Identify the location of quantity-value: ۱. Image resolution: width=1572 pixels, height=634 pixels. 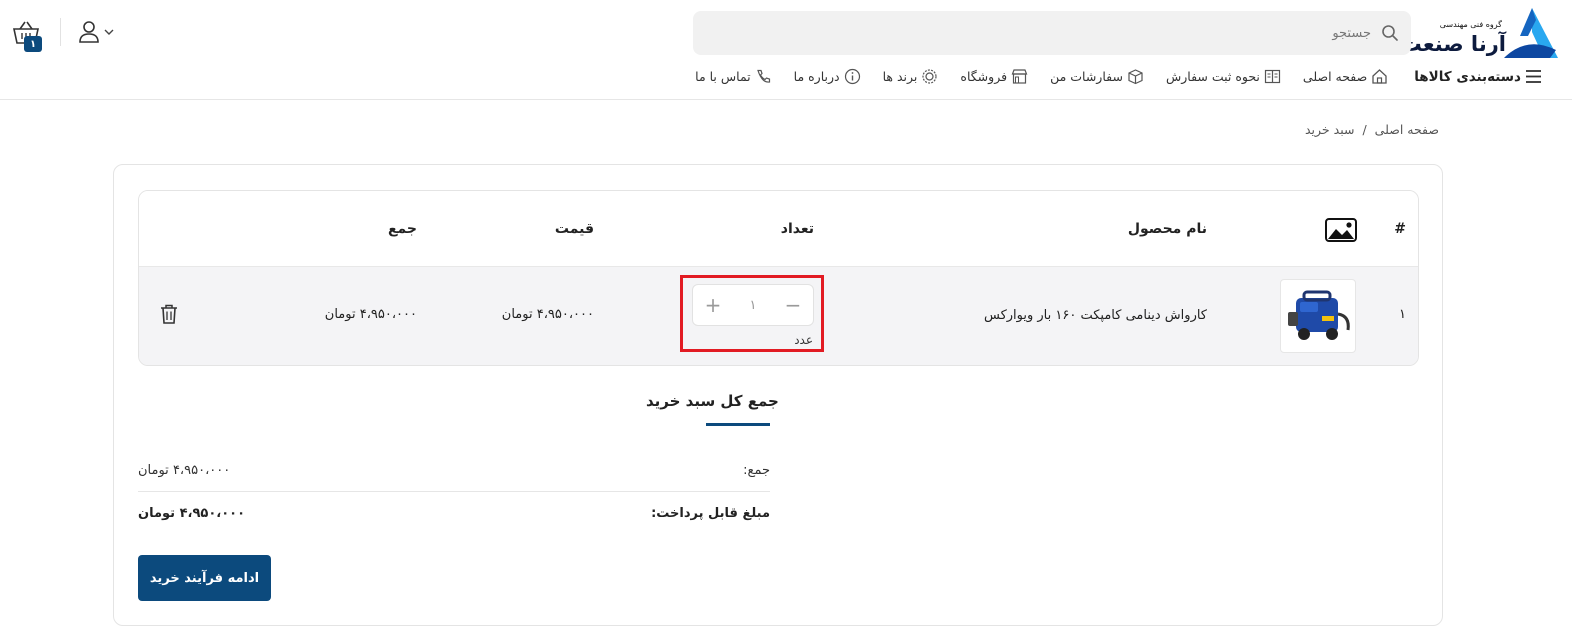
(753, 305).